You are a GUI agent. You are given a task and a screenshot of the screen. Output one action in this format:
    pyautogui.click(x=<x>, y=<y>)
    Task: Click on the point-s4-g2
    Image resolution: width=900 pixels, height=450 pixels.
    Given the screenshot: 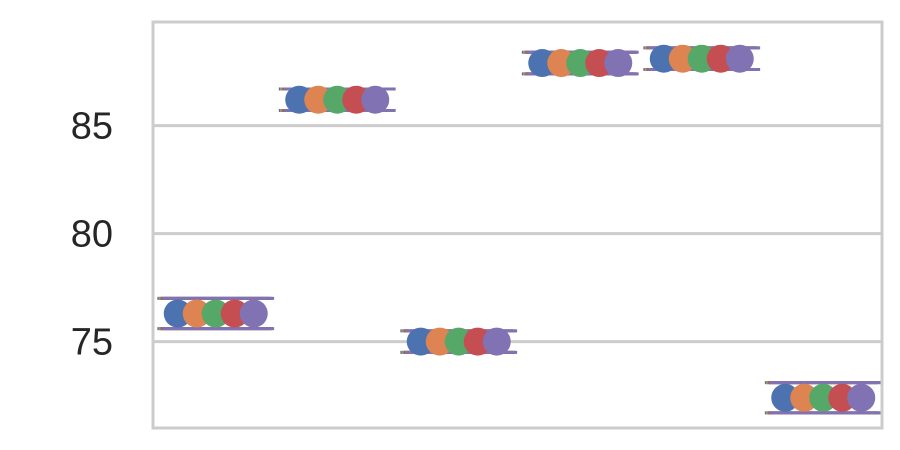 What is the action you would take?
    pyautogui.click(x=496, y=341)
    